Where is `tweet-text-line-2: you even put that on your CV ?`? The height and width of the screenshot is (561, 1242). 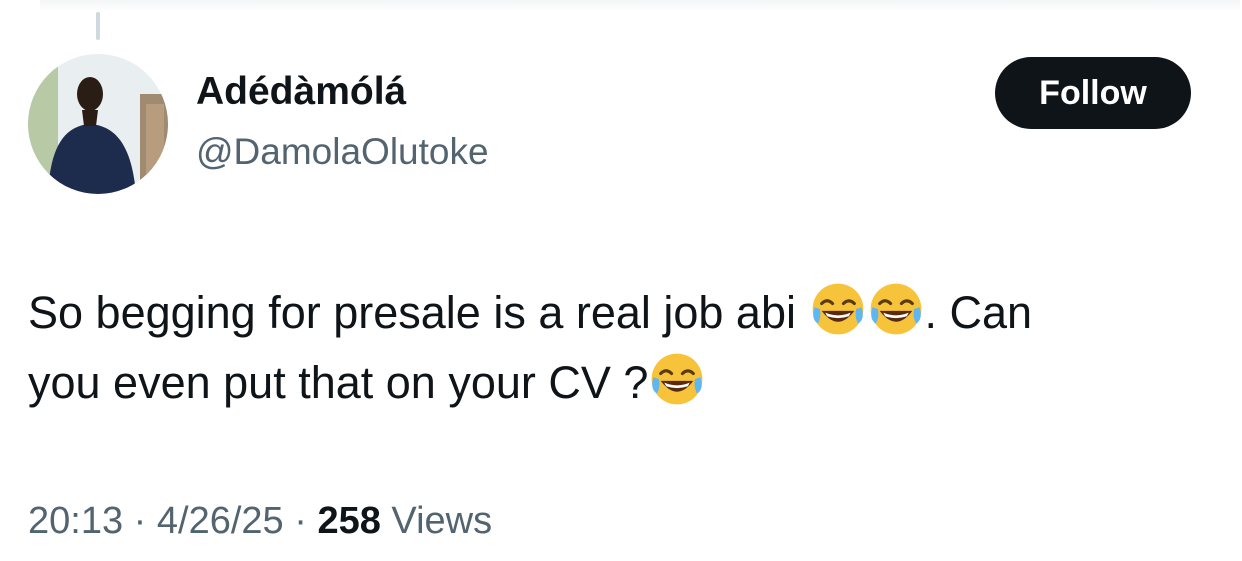 tweet-text-line-2: you even put that on your CV ? is located at coordinates (628, 383).